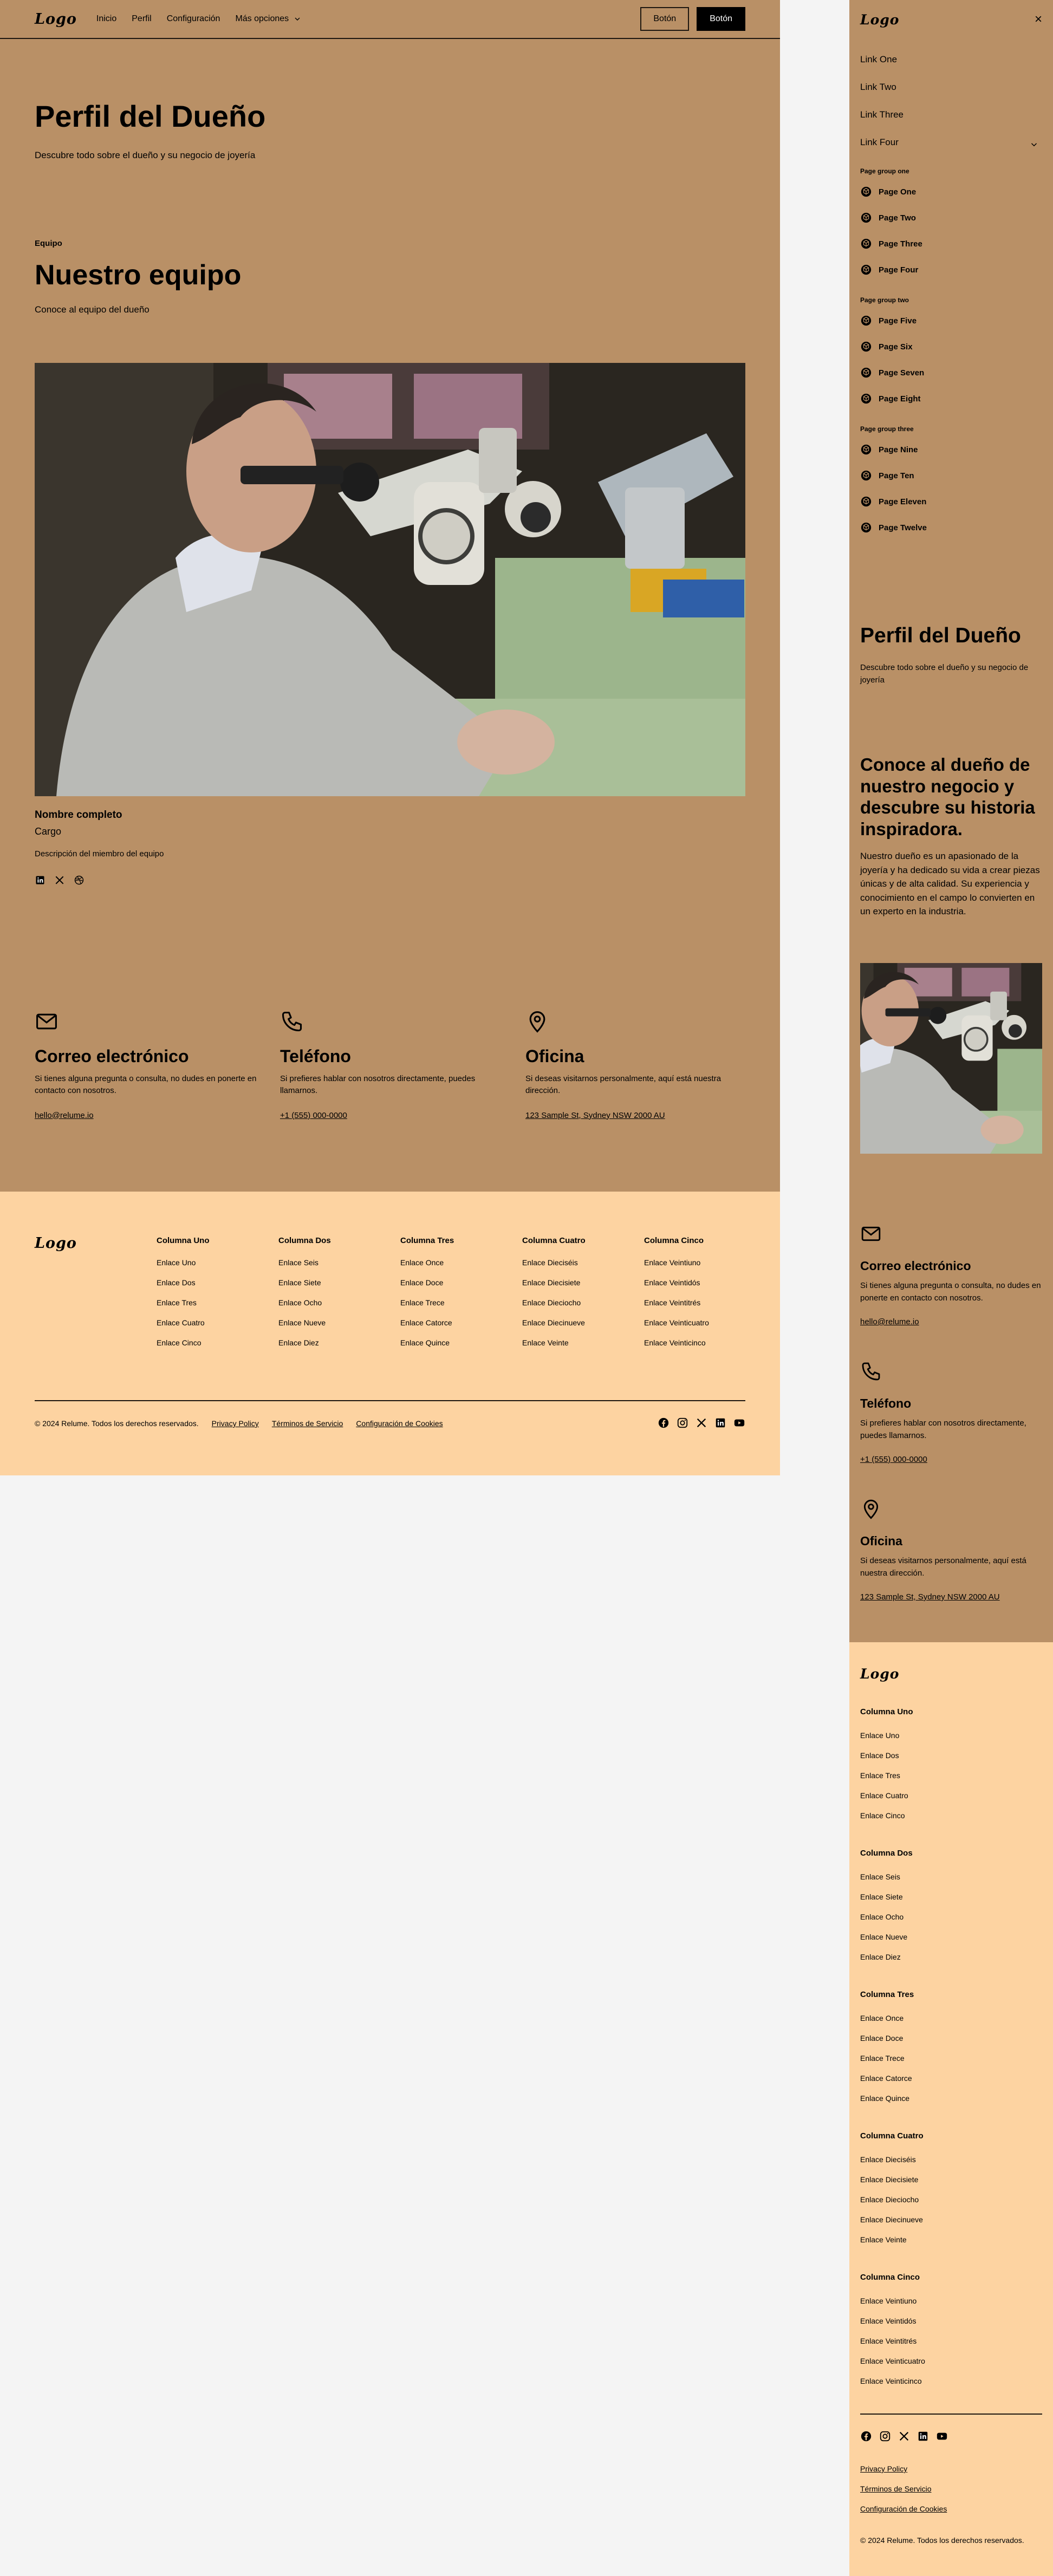 Image resolution: width=1053 pixels, height=2576 pixels. I want to click on page-link: Page Twelve, so click(893, 528).